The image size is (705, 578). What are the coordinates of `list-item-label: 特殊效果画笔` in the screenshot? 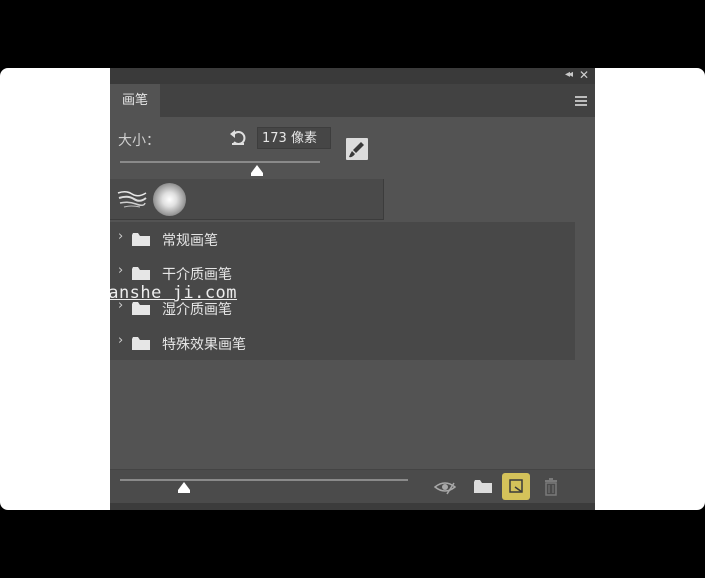 It's located at (204, 345).